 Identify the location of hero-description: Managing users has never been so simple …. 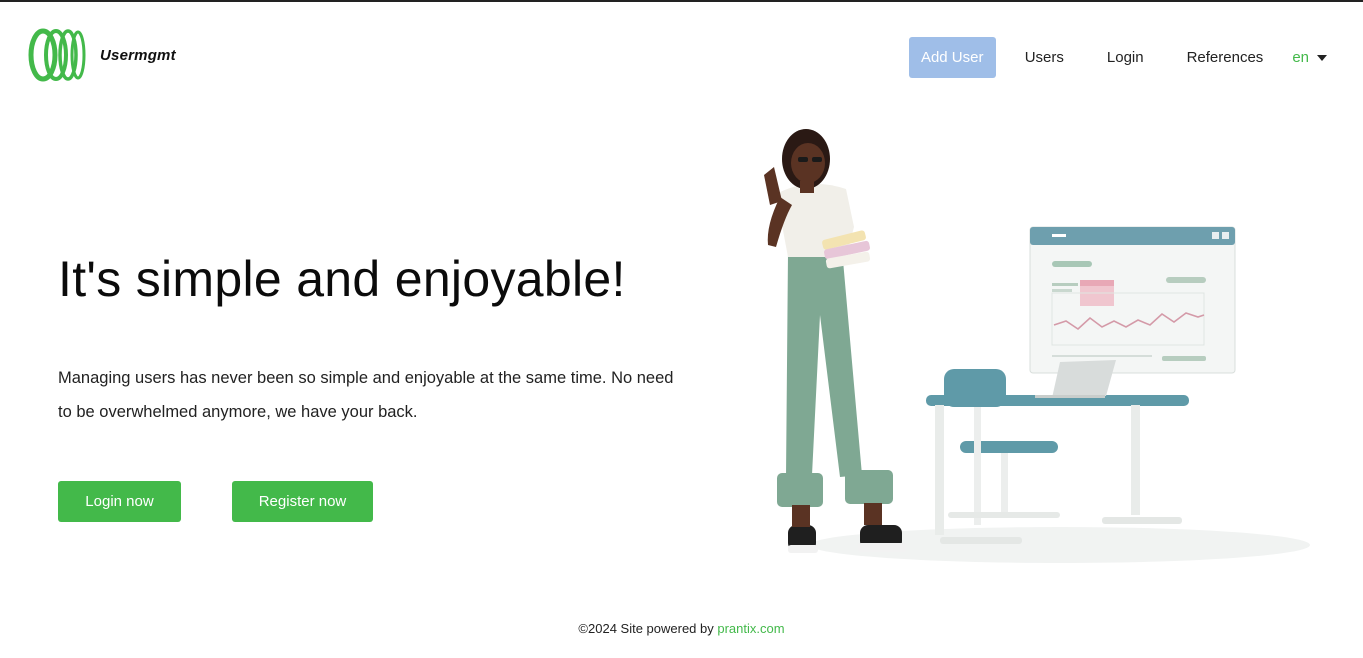
(366, 395).